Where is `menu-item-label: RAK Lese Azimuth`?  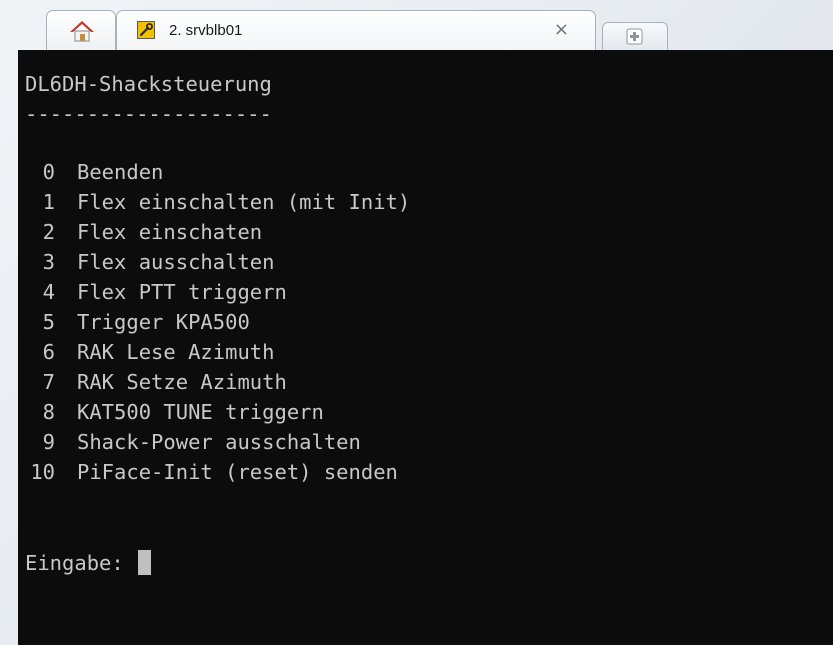 menu-item-label: RAK Lese Azimuth is located at coordinates (176, 352).